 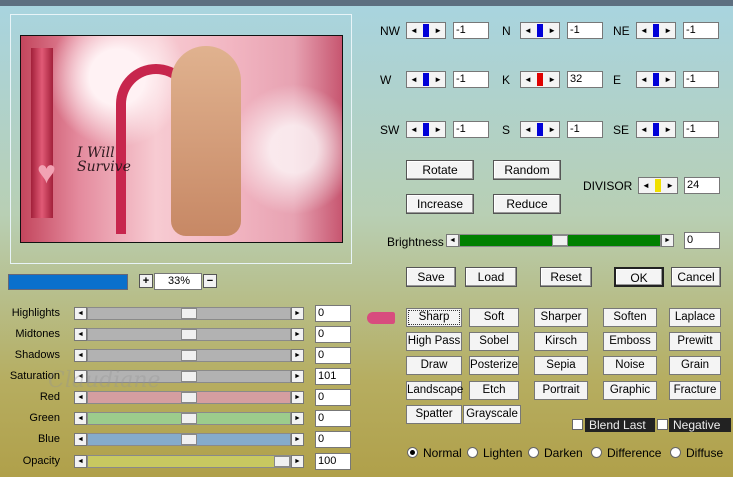 What do you see at coordinates (630, 365) in the screenshot?
I see `preset-noise-button: Noise` at bounding box center [630, 365].